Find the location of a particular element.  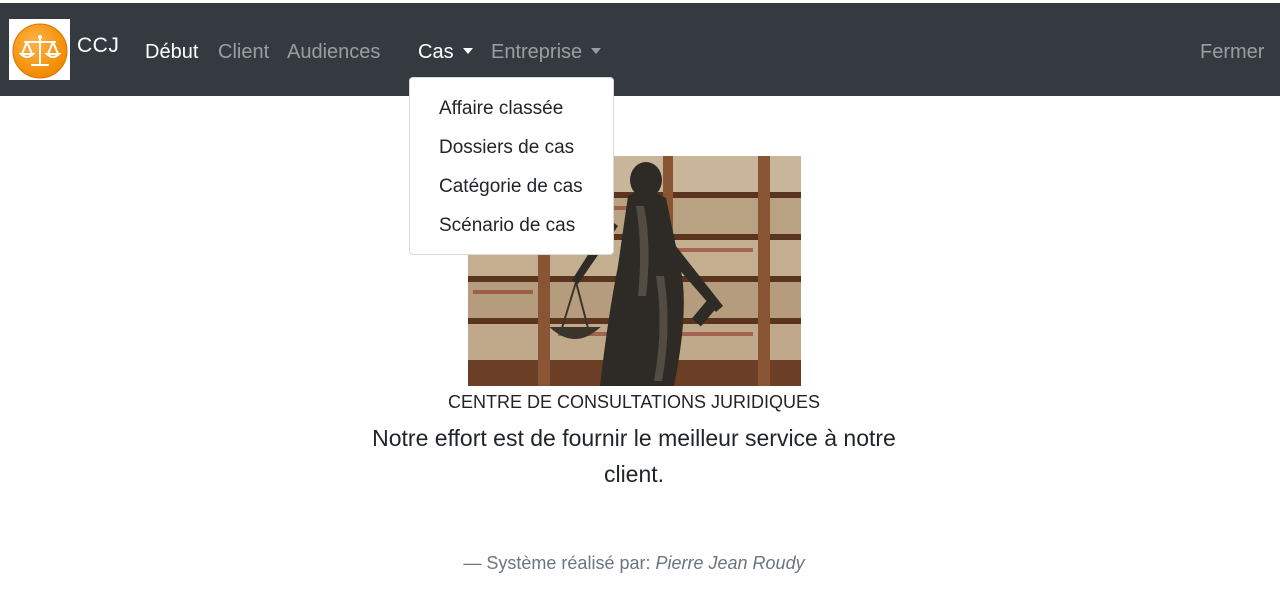

brand-logo is located at coordinates (39, 49).